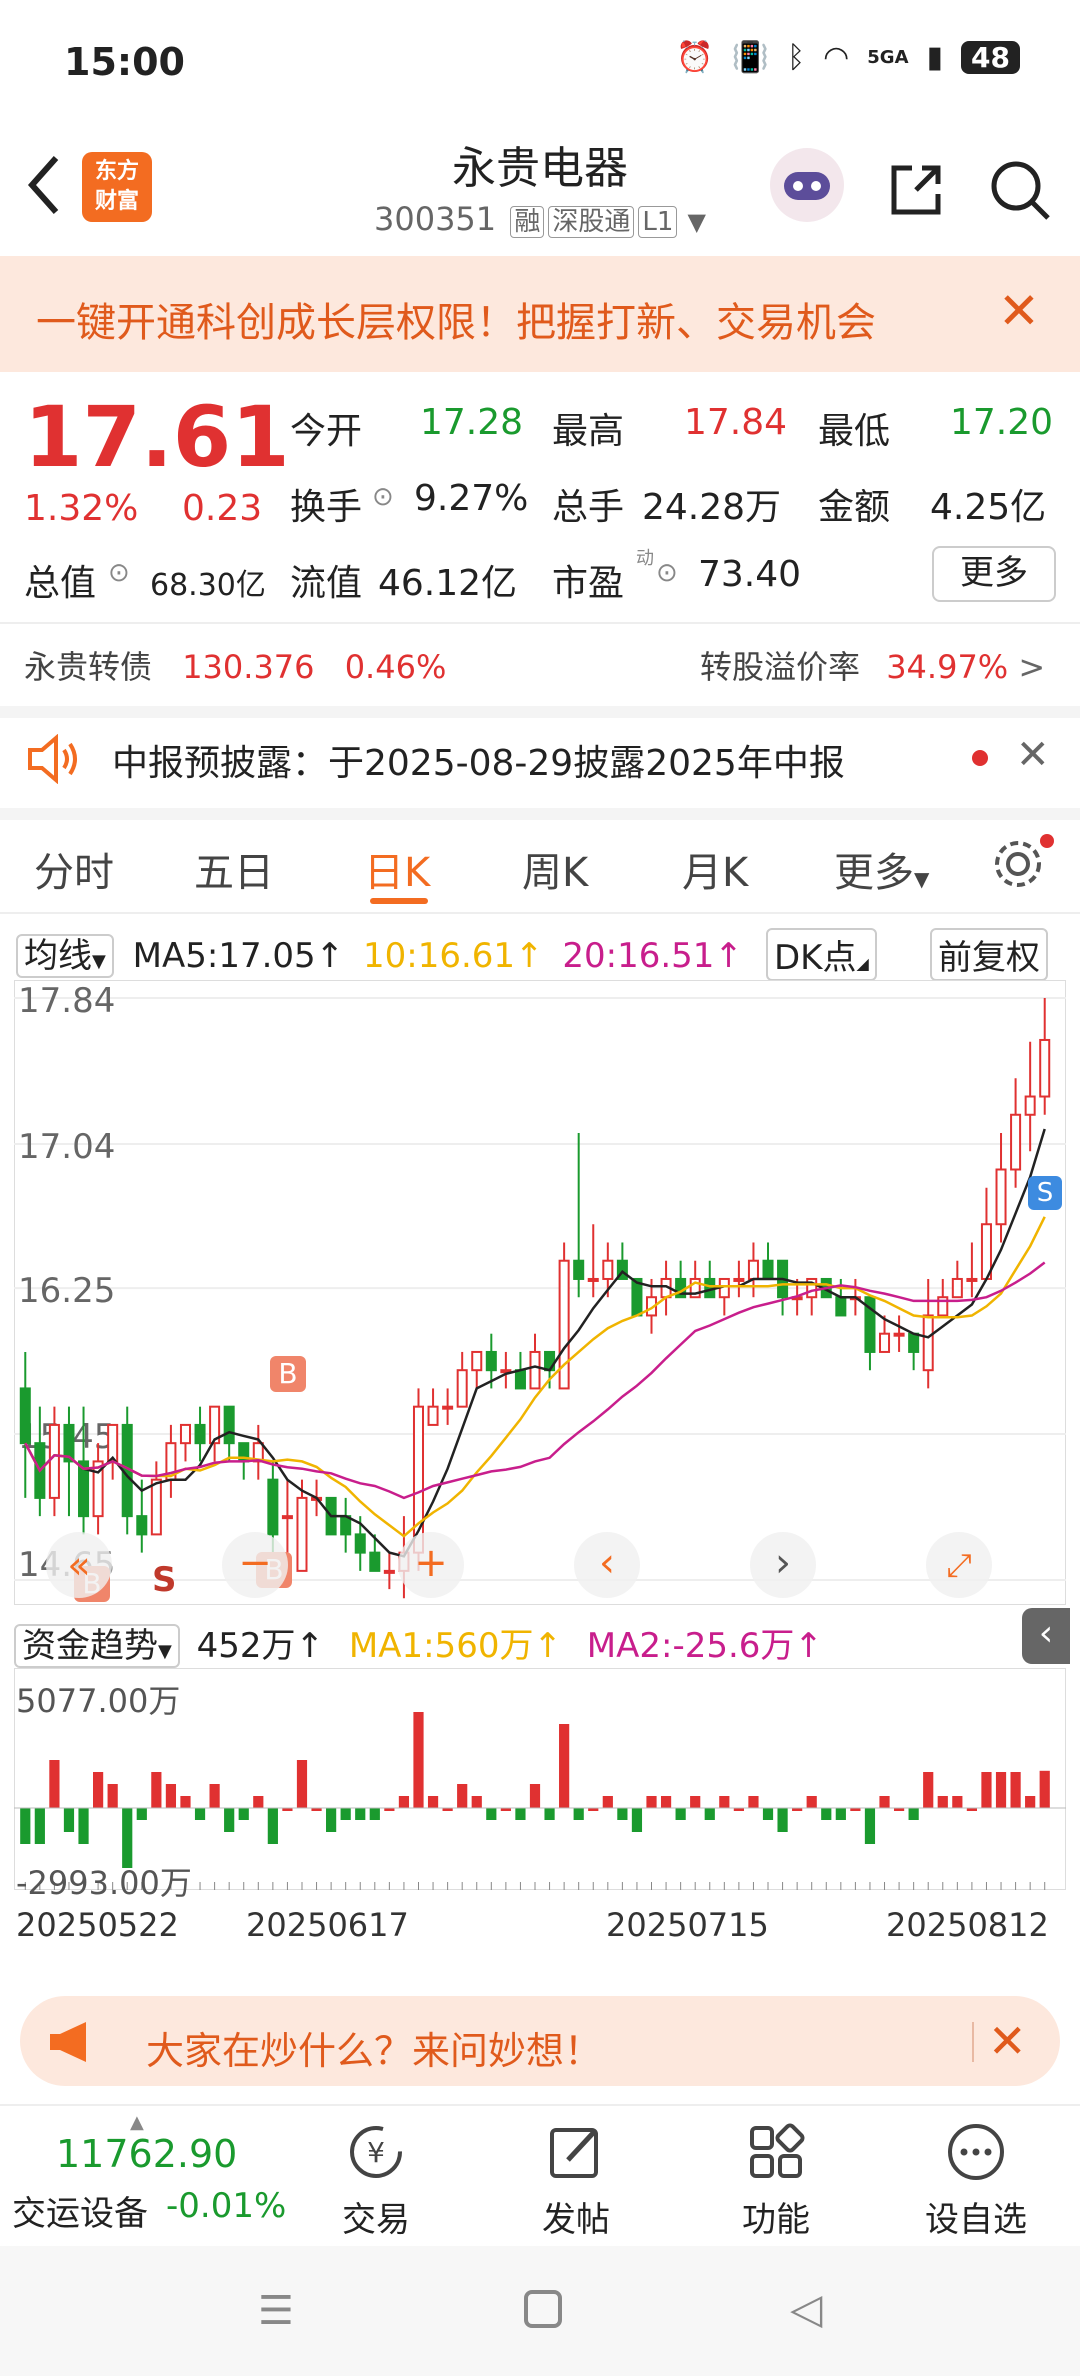 The height and width of the screenshot is (2376, 1080). What do you see at coordinates (471, 498) in the screenshot?
I see `turnover-value: 9.27%` at bounding box center [471, 498].